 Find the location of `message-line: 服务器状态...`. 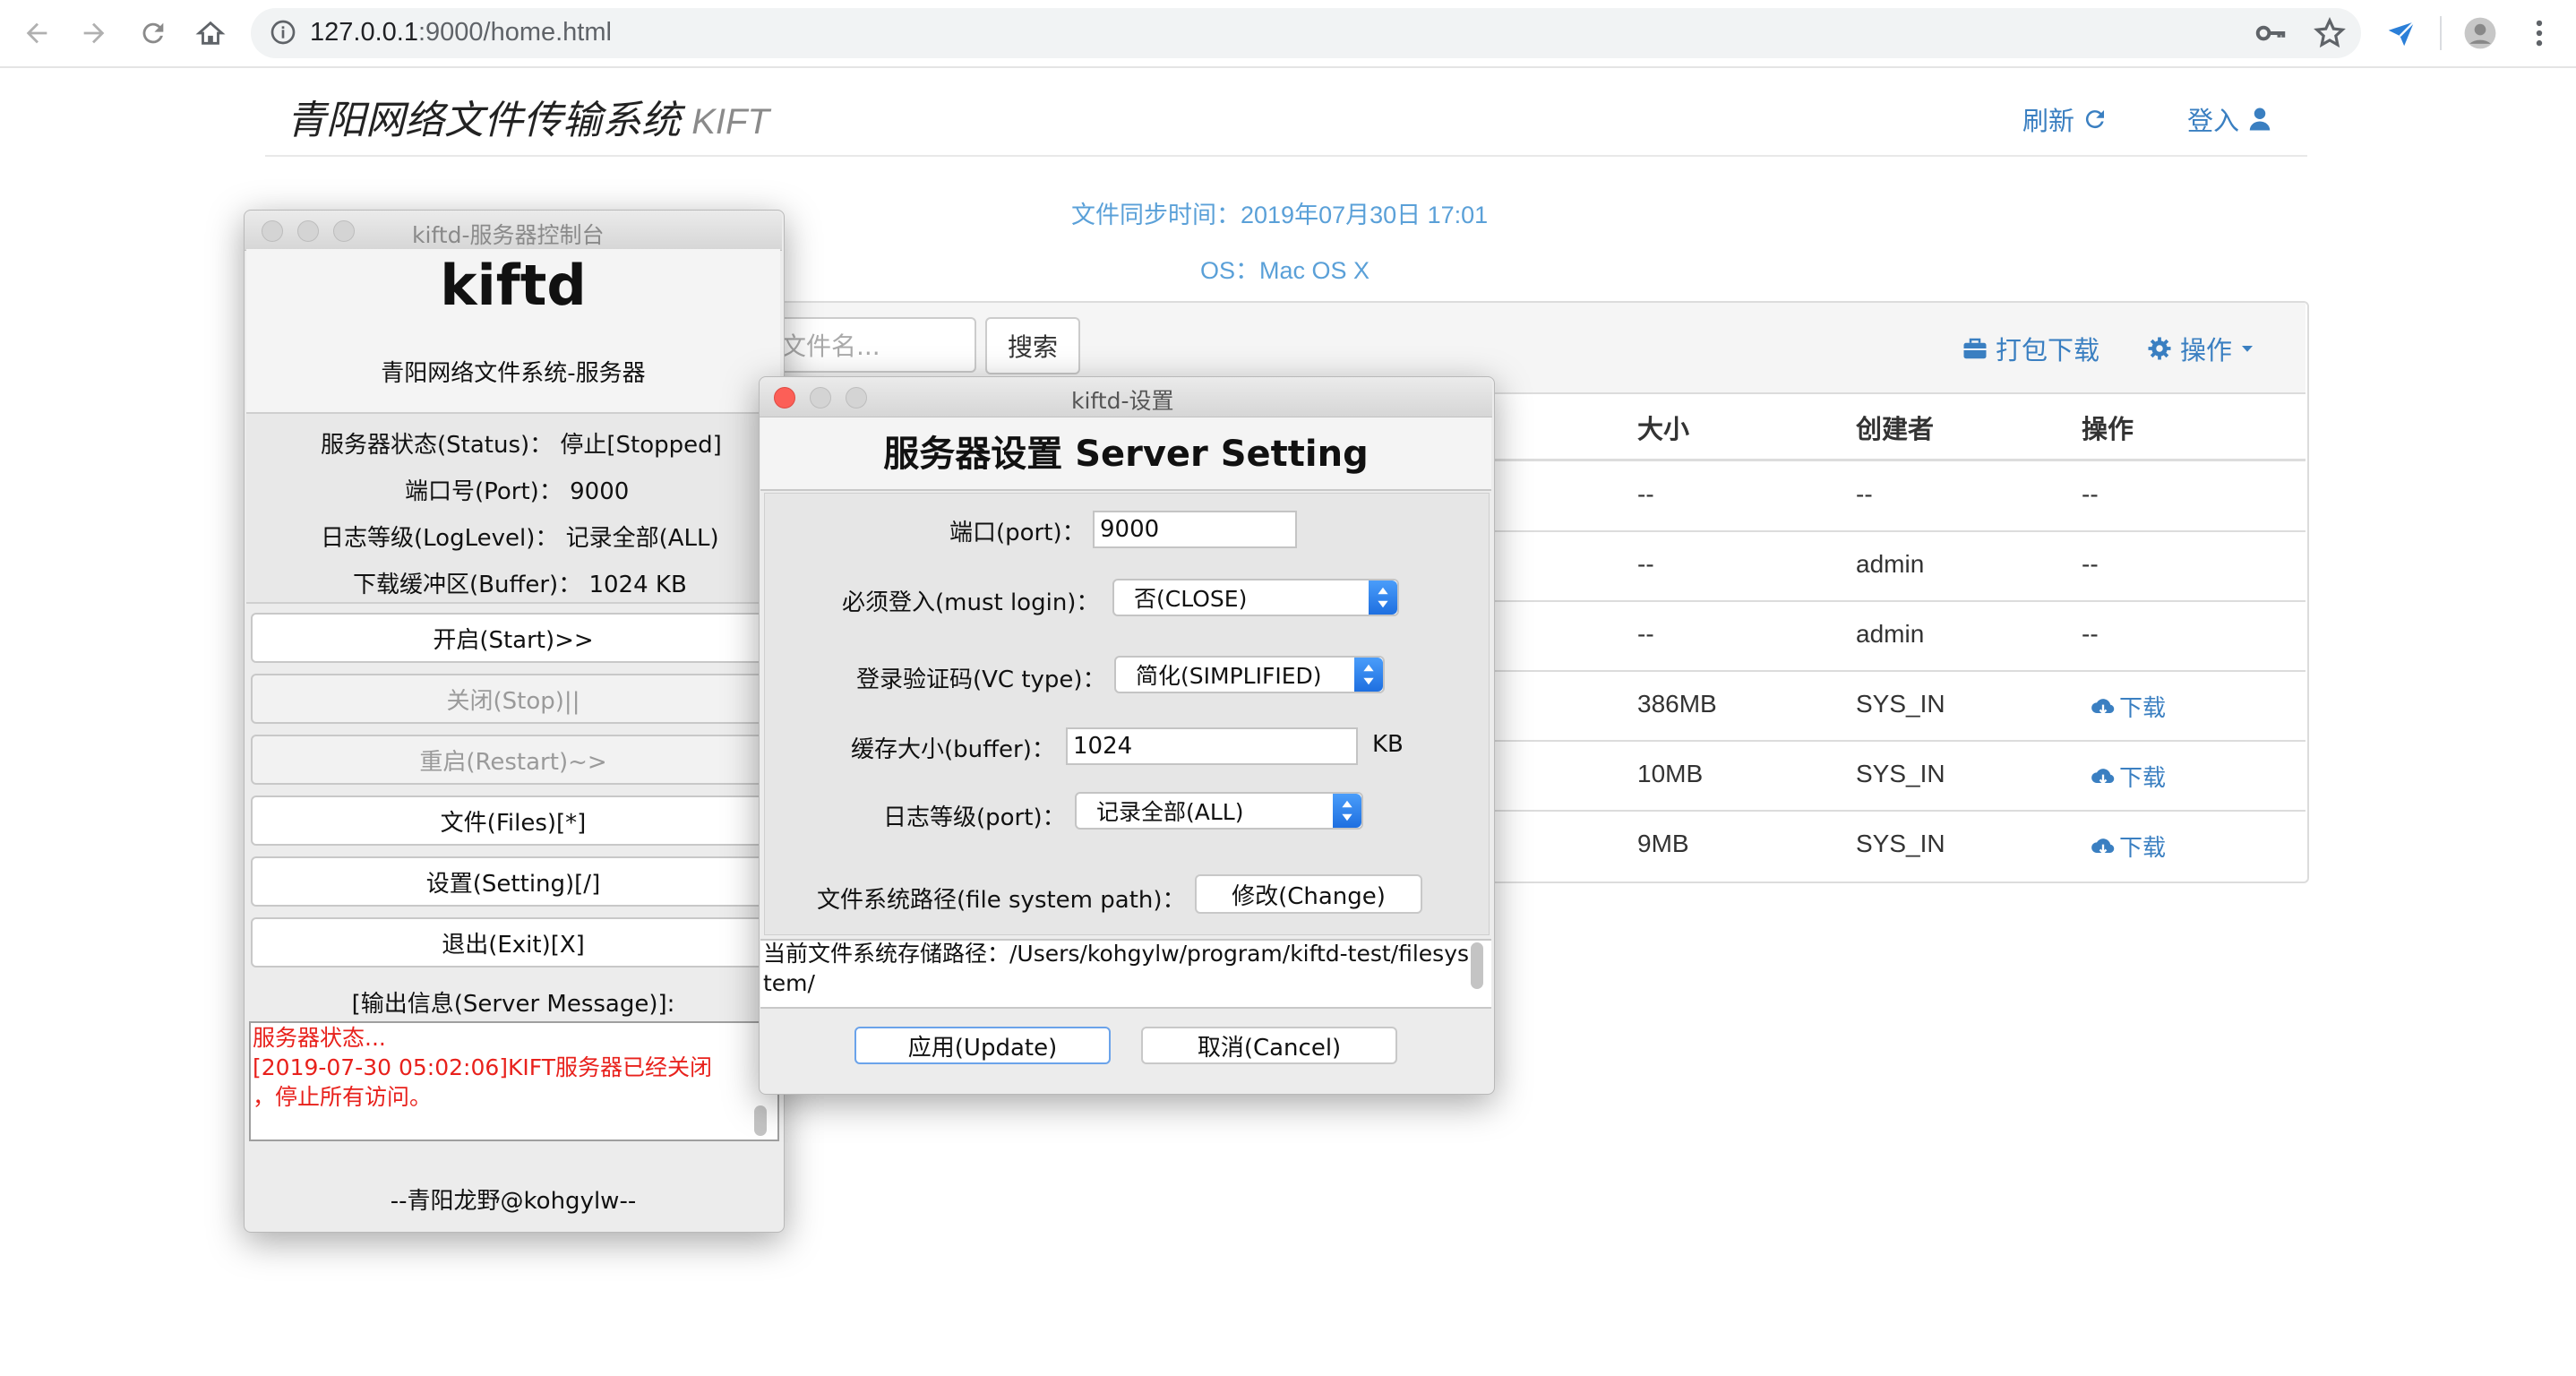

message-line: 服务器状态... is located at coordinates (319, 1038).